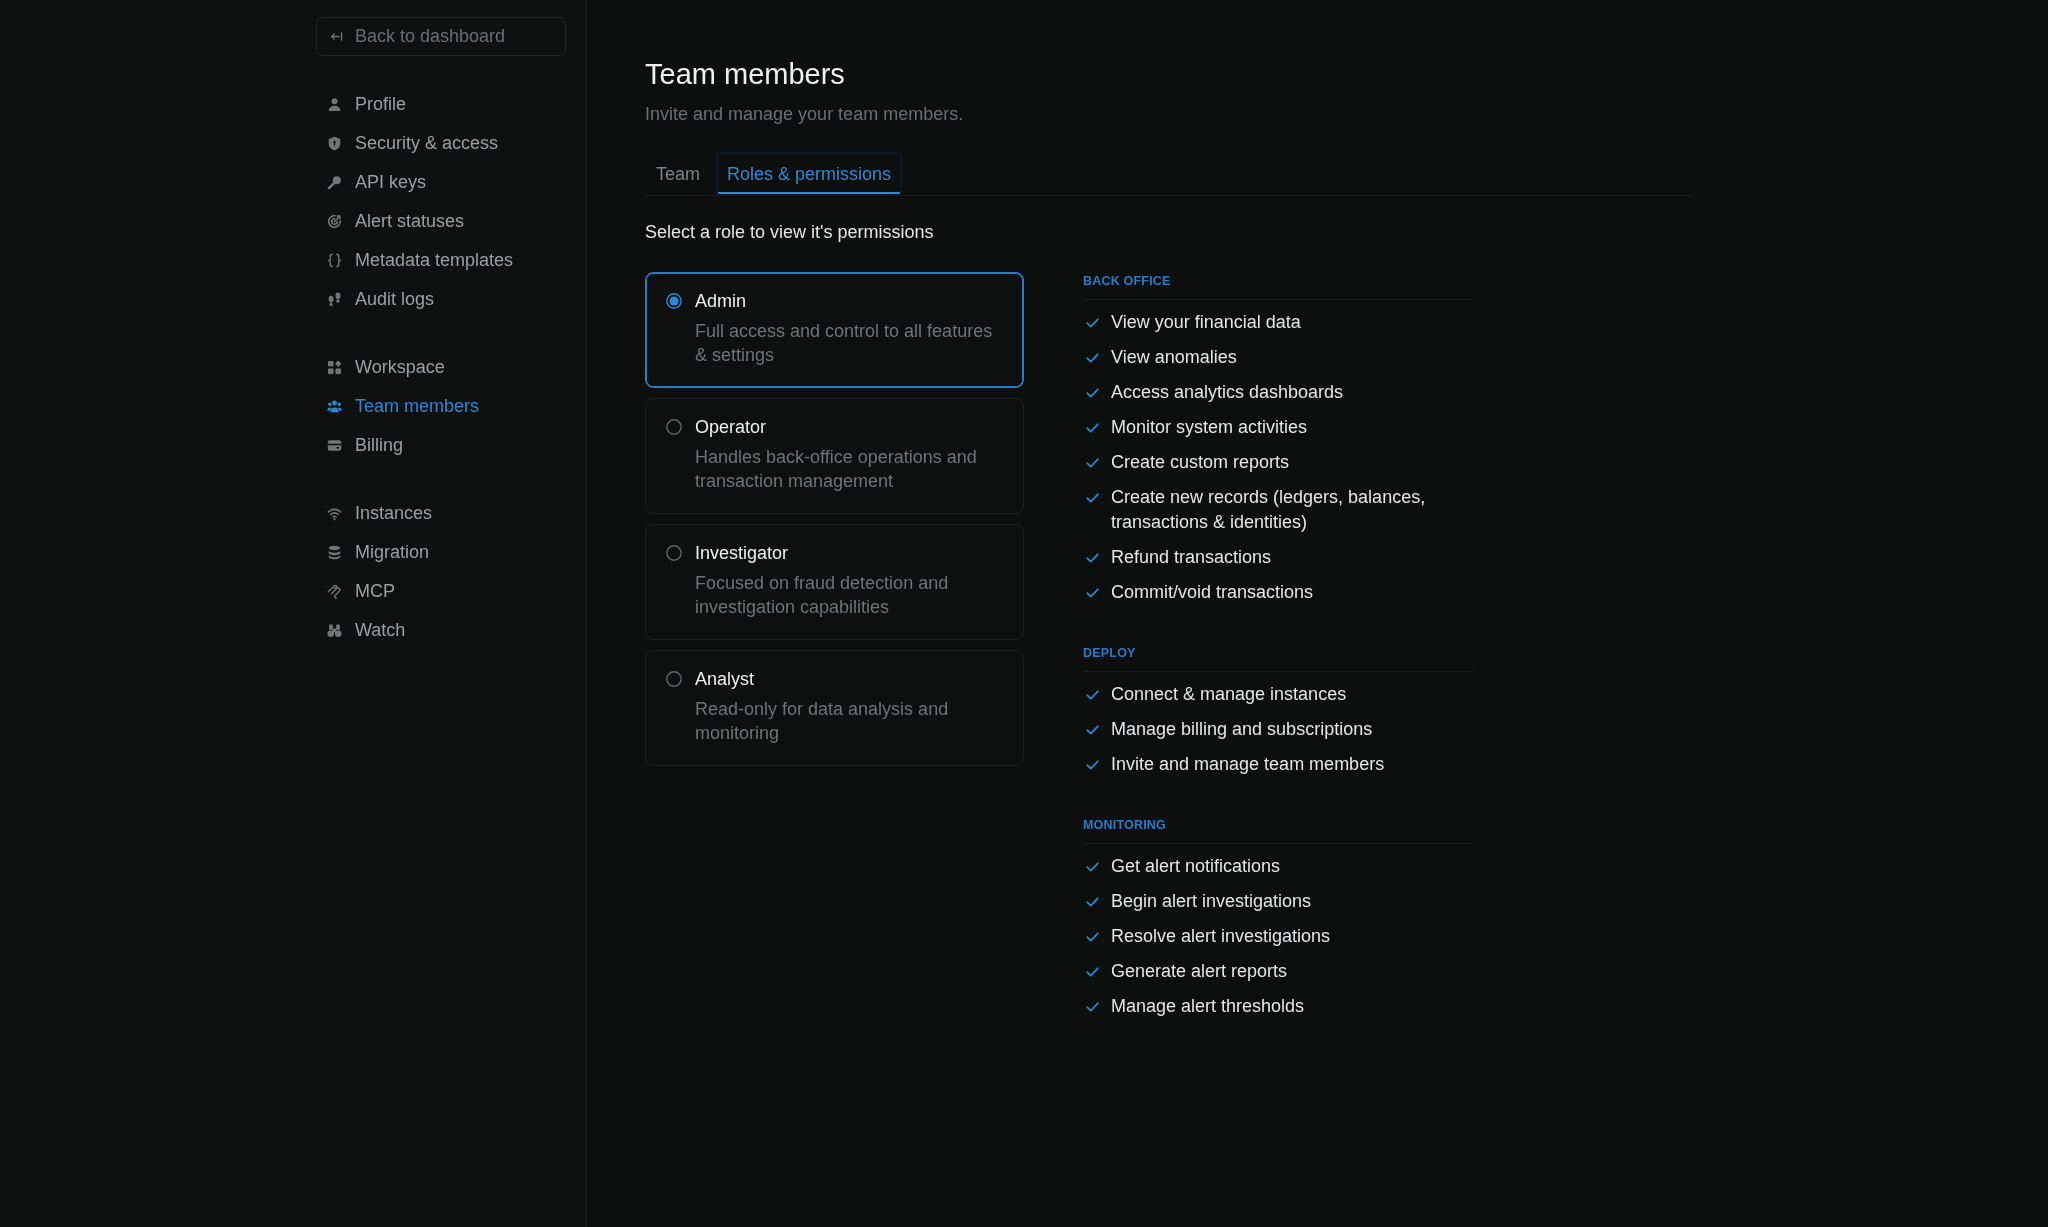  What do you see at coordinates (441, 299) in the screenshot?
I see `nav-item: Audit logs` at bounding box center [441, 299].